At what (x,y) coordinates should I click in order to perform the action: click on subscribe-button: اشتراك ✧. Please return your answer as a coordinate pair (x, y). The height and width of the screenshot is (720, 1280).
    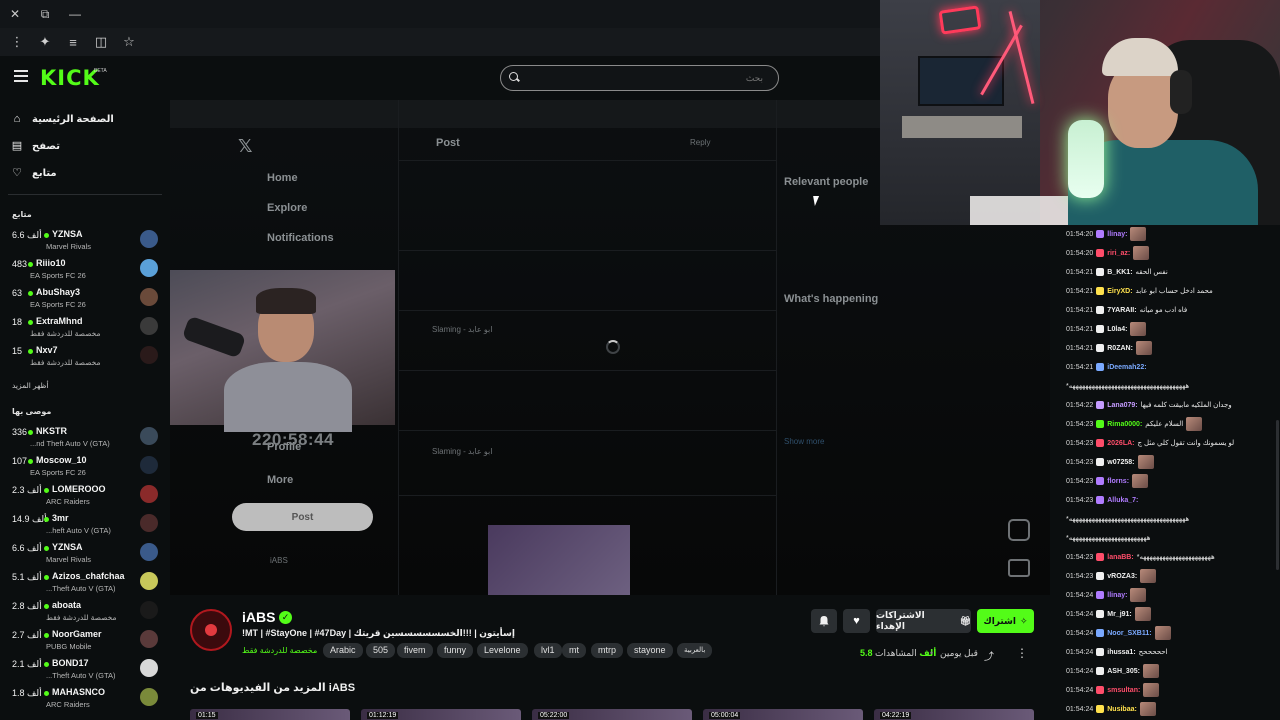
    Looking at the image, I should click on (1005, 621).